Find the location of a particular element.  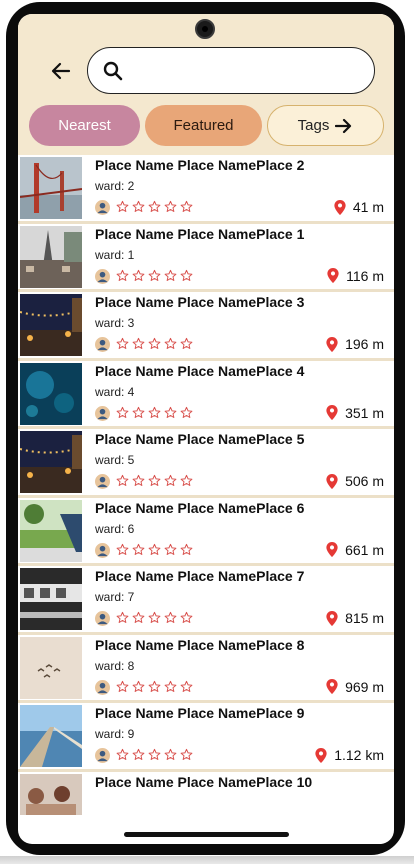

place-distance: 969 m is located at coordinates (355, 687).